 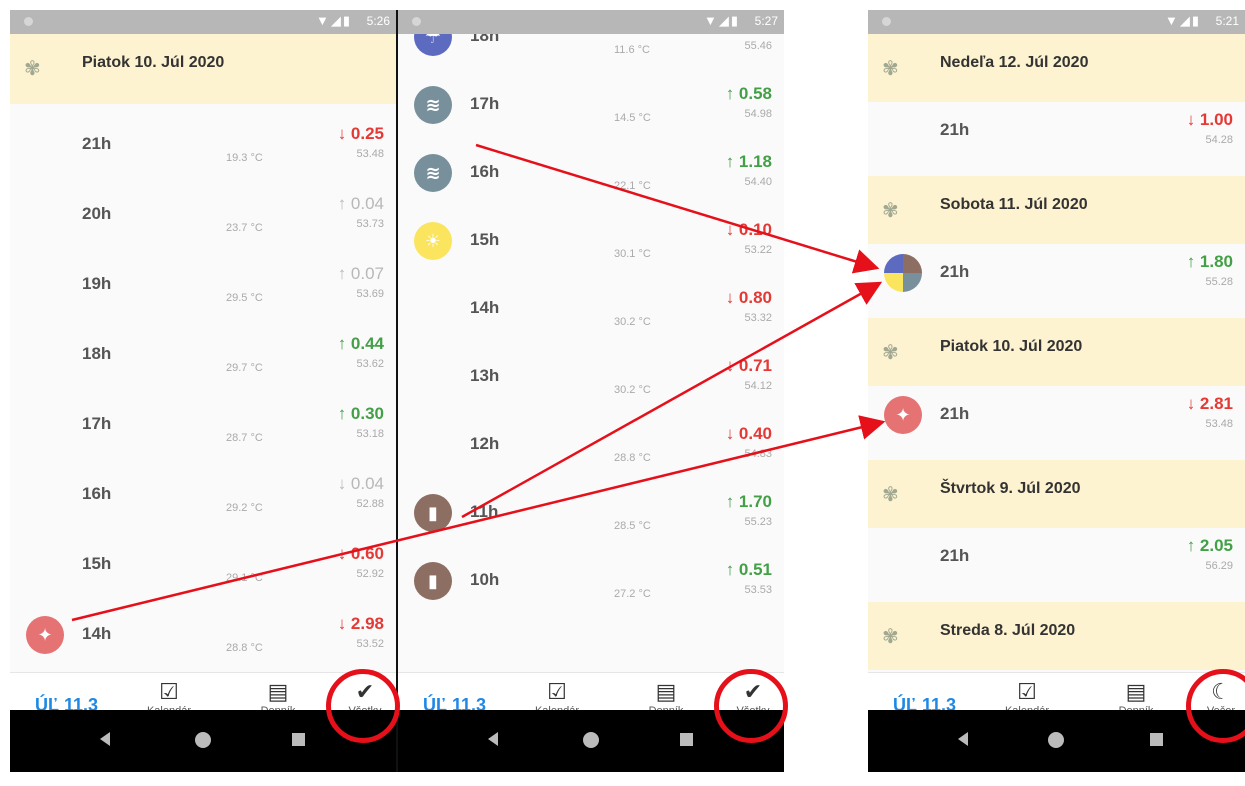 I want to click on hour-label: 12h, so click(x=485, y=443).